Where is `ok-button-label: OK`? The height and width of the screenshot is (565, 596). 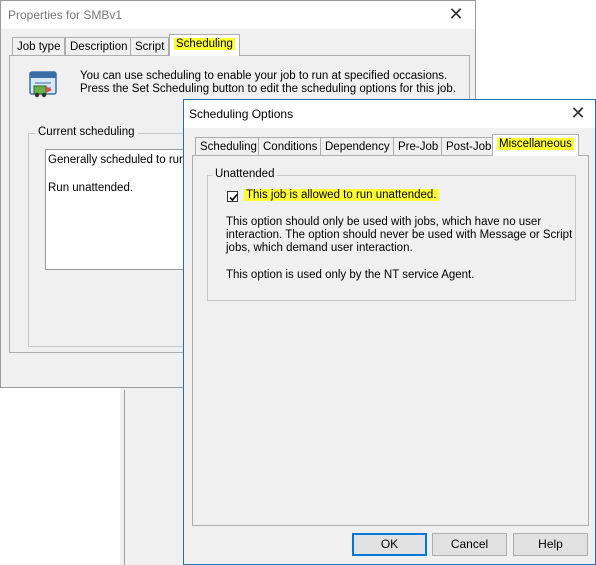 ok-button-label: OK is located at coordinates (389, 544).